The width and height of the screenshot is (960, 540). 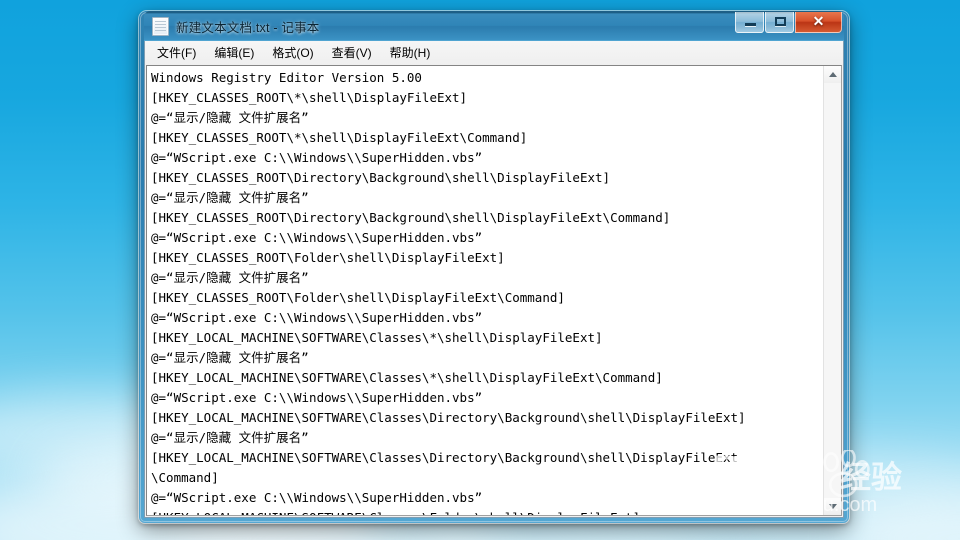 I want to click on vertical-scrollbar, so click(x=832, y=290).